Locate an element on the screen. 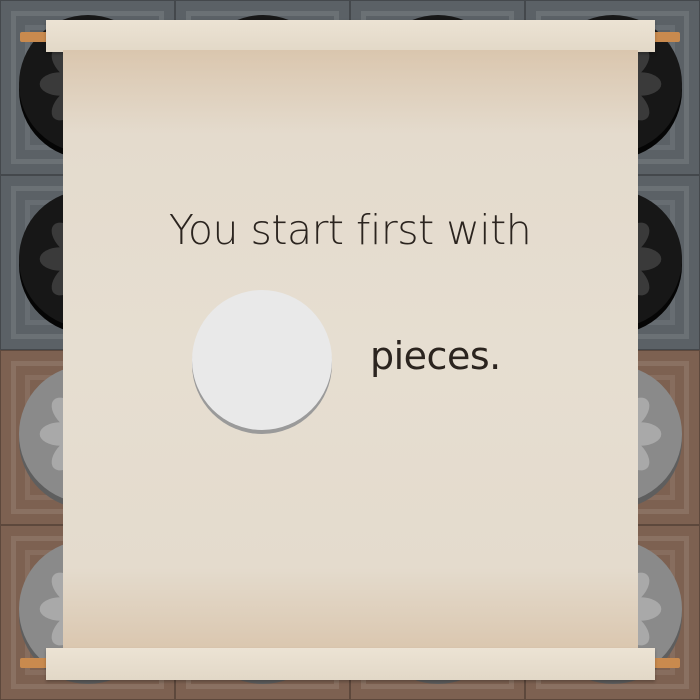  scroll-bottom-roller is located at coordinates (350, 664).